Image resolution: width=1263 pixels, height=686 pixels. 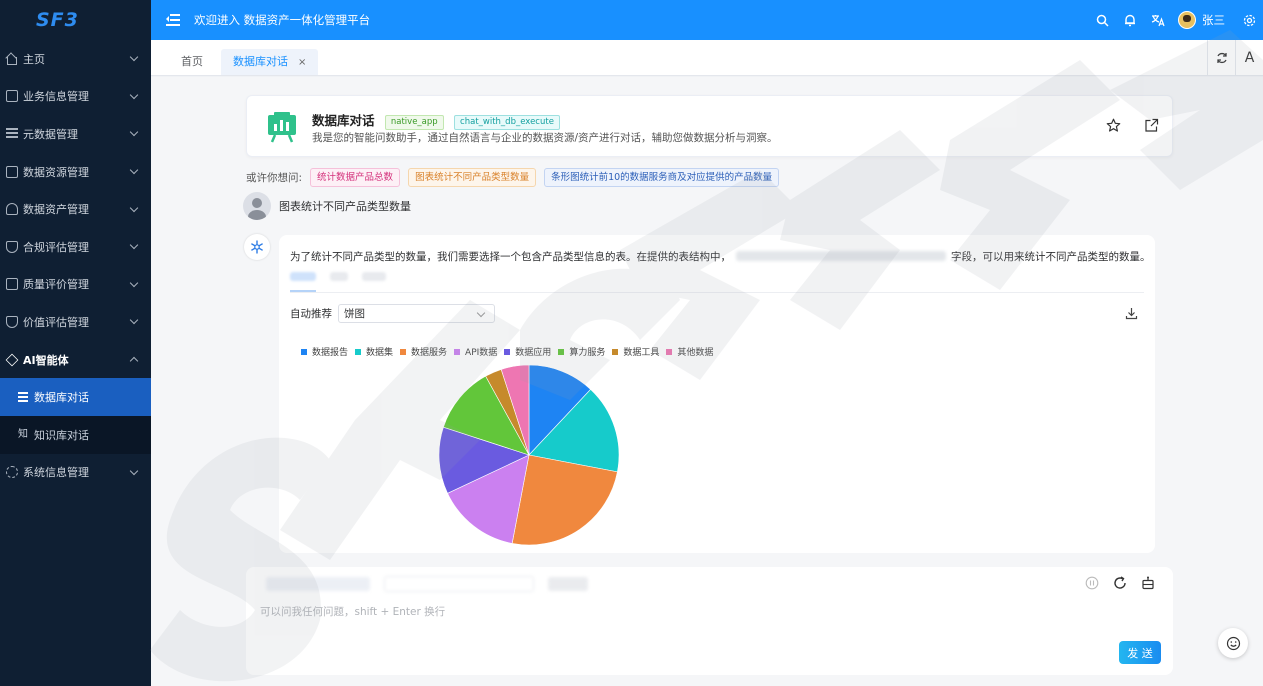 What do you see at coordinates (75, 360) in the screenshot?
I see `sidebar-item-ai-agent: AI智能体` at bounding box center [75, 360].